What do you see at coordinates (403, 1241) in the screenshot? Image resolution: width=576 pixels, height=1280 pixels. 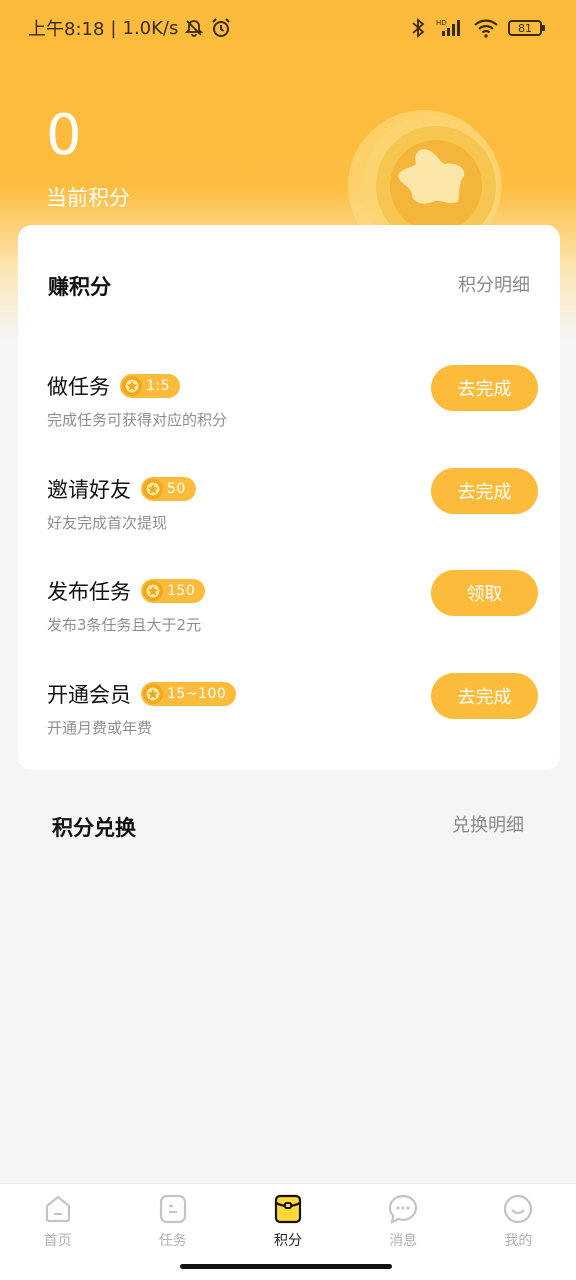 I see `tab-label: 消息` at bounding box center [403, 1241].